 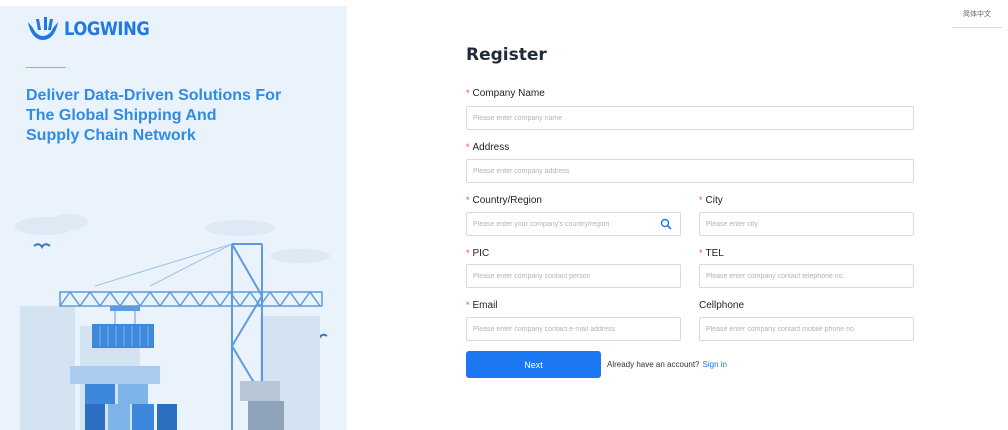 I want to click on hero-headline-line: The Global Shipping And, so click(x=121, y=115).